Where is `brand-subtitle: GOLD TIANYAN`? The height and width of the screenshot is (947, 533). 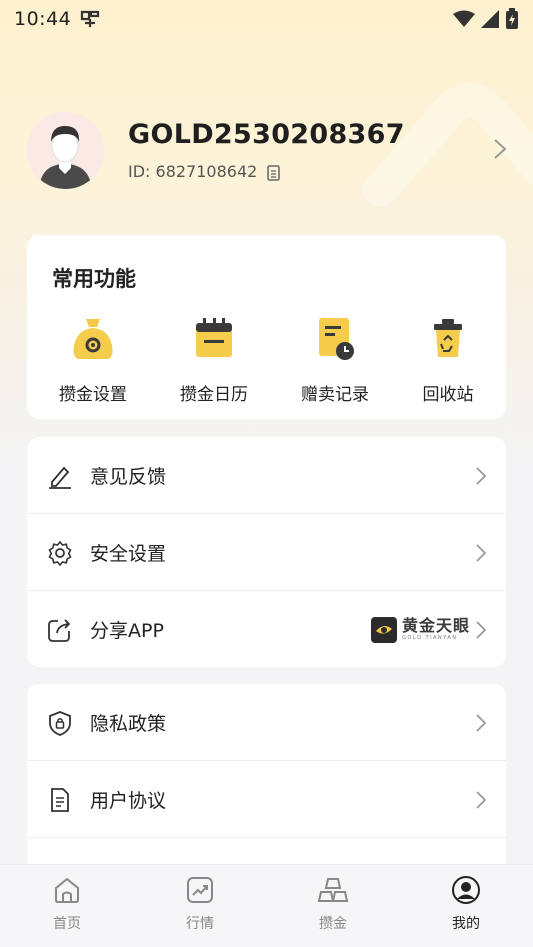 brand-subtitle: GOLD TIANYAN is located at coordinates (429, 638).